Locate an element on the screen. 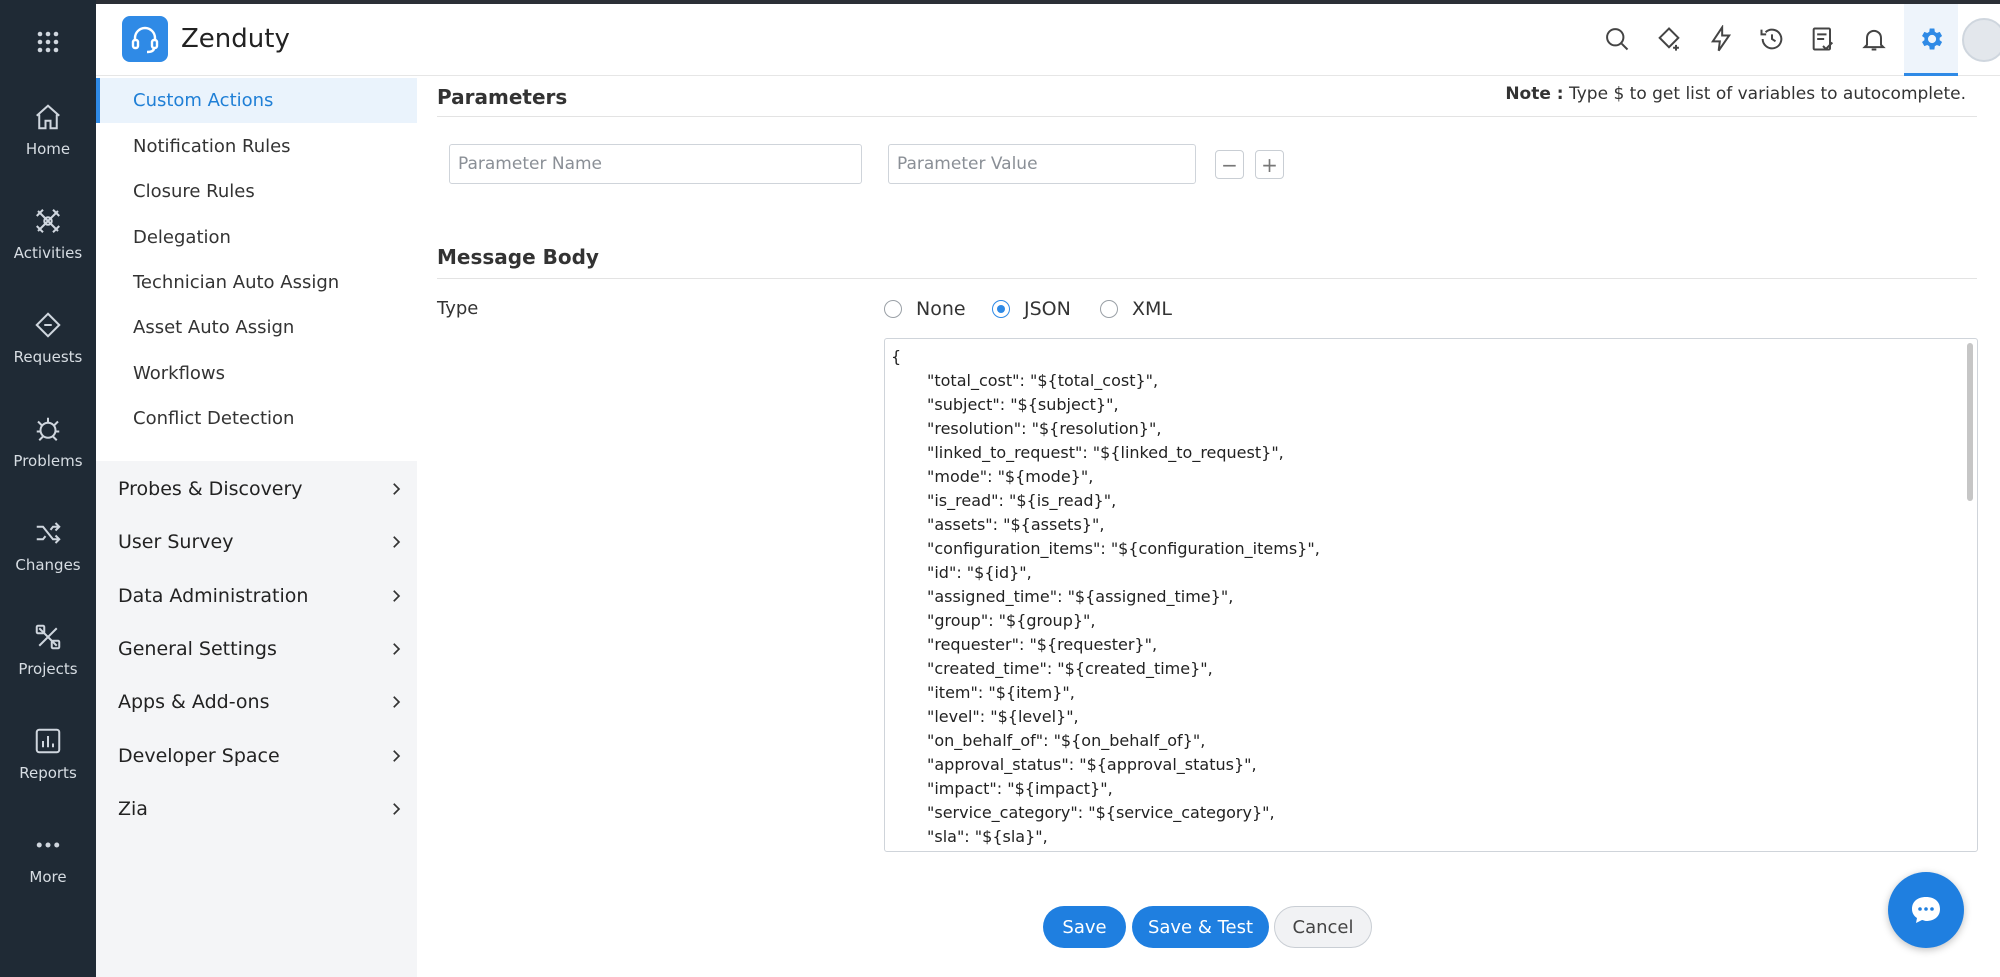 This screenshot has height=977, width=2000. sidebar-item-conflict-detection: Conflict Detection is located at coordinates (256, 418).